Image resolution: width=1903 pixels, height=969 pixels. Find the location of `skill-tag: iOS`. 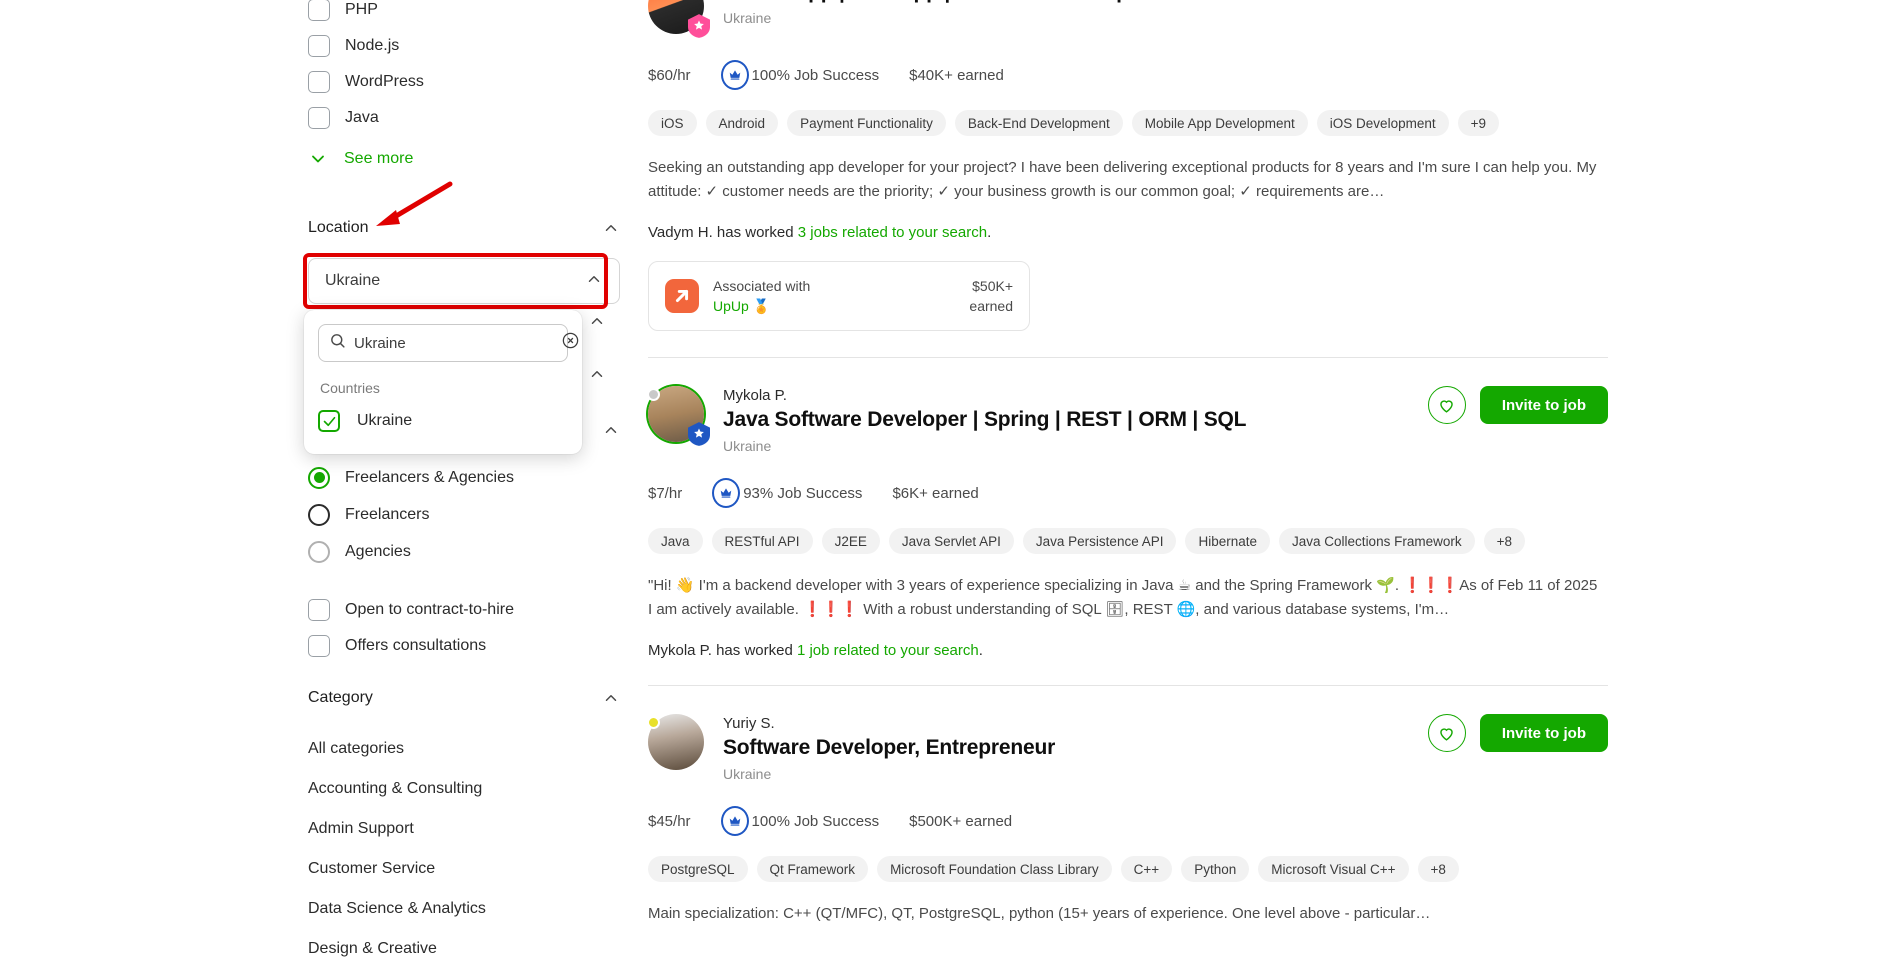

skill-tag: iOS is located at coordinates (672, 123).